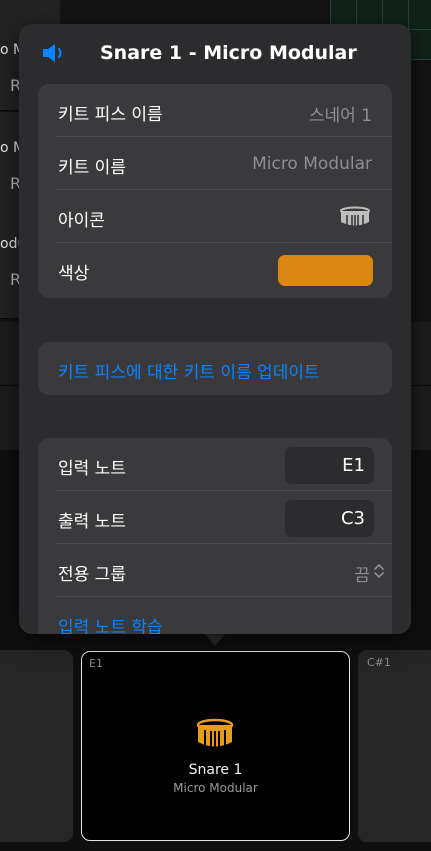  Describe the element at coordinates (189, 373) in the screenshot. I see `update-kit-name-label: 키트 피스에 대한 키트 이름 업데이트` at that location.